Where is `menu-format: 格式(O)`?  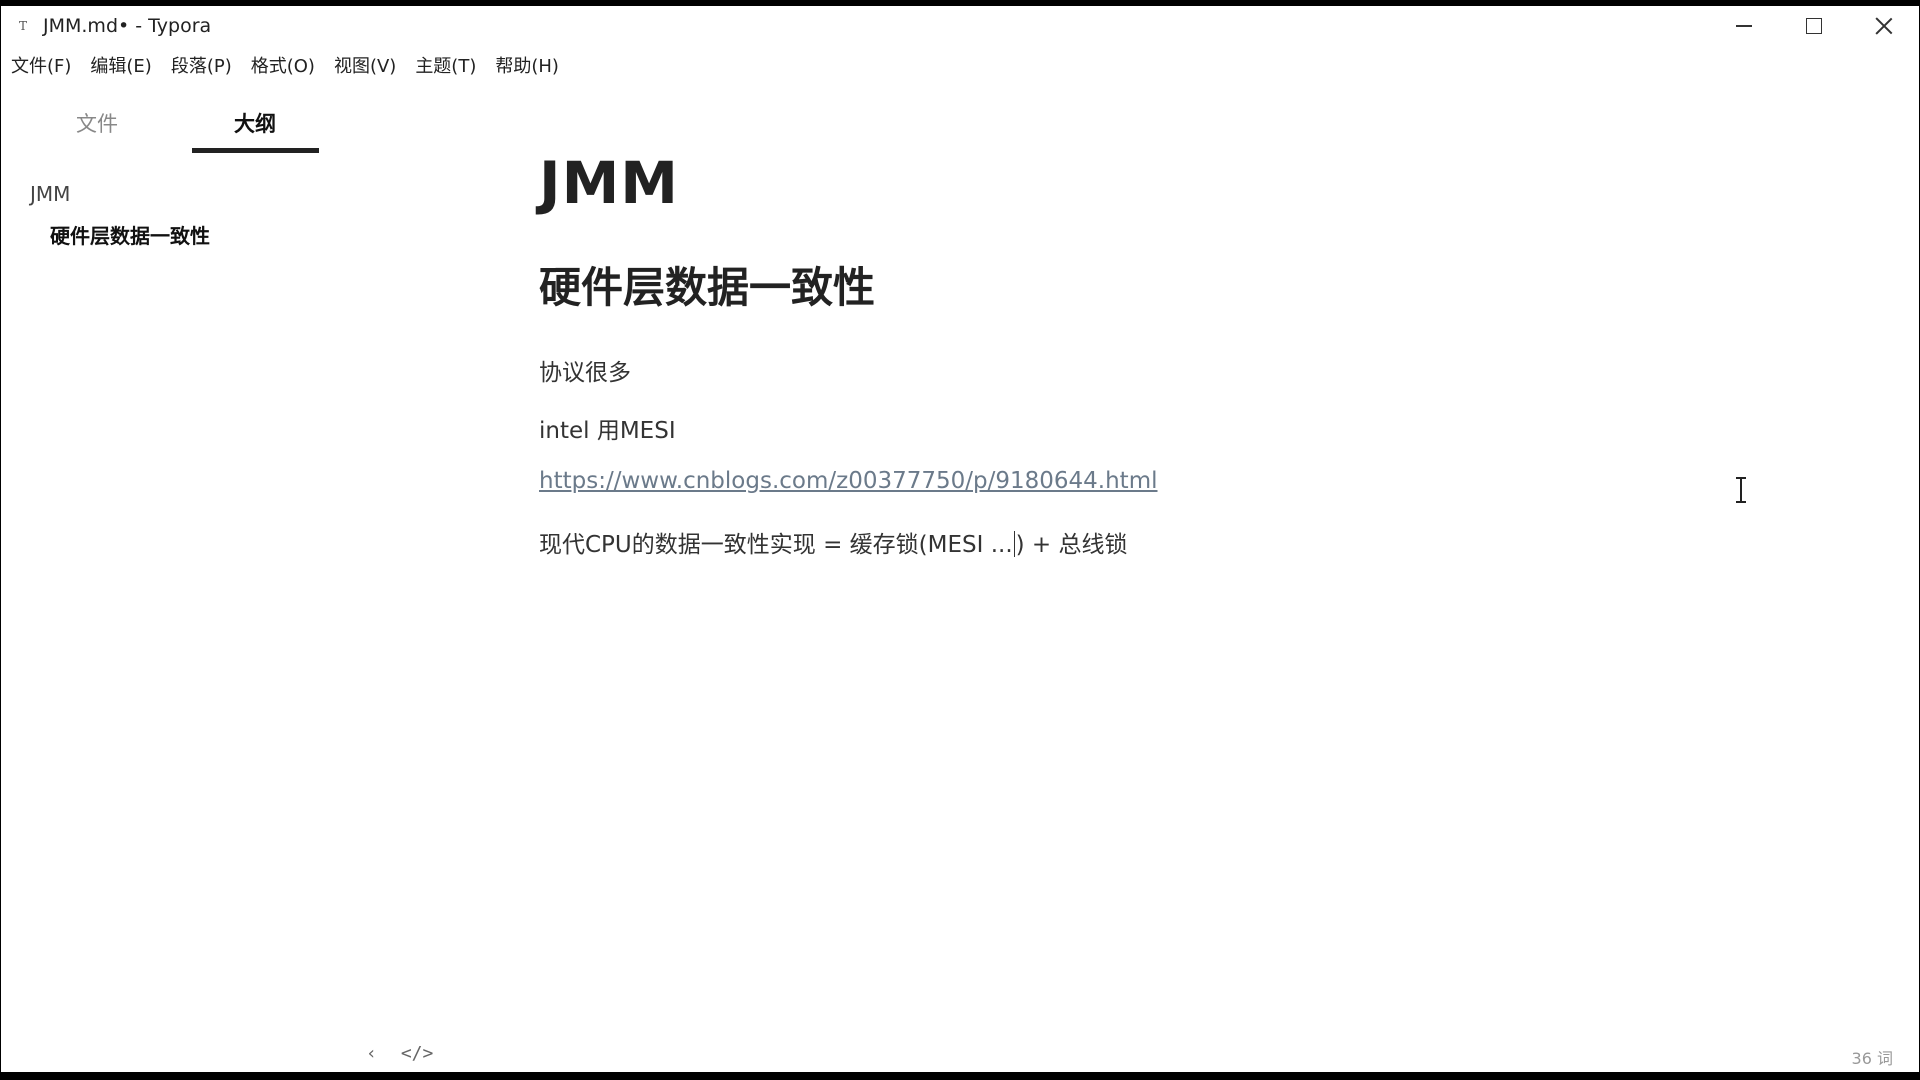
menu-format: 格式(O) is located at coordinates (283, 65).